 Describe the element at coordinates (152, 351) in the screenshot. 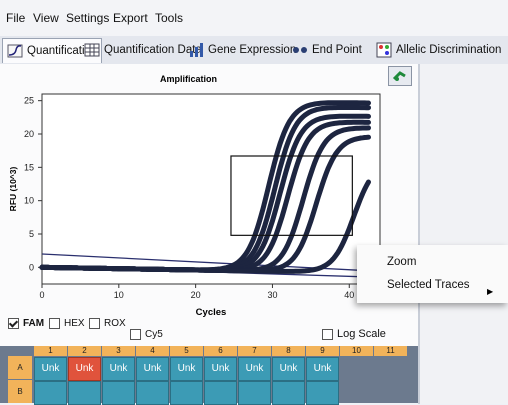

I see `plate-column-header: 4` at that location.